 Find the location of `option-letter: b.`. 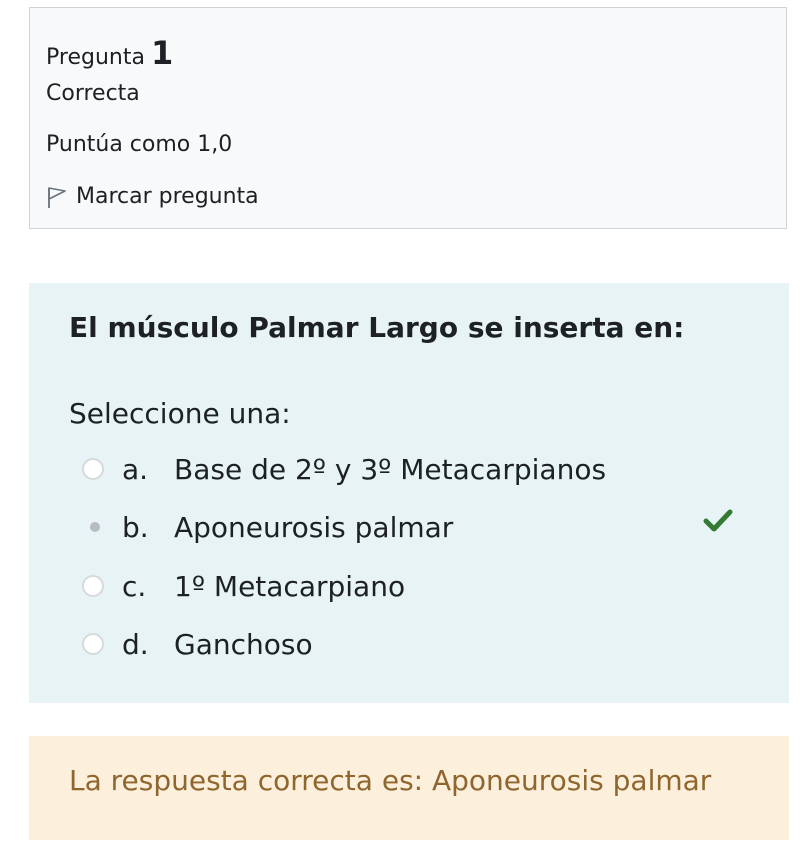

option-letter: b. is located at coordinates (135, 527).